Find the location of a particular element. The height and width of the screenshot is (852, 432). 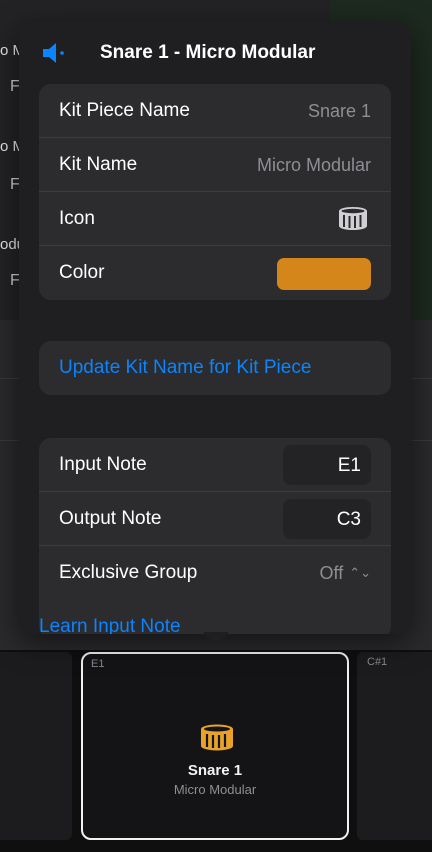

color-label: Color is located at coordinates (82, 272).